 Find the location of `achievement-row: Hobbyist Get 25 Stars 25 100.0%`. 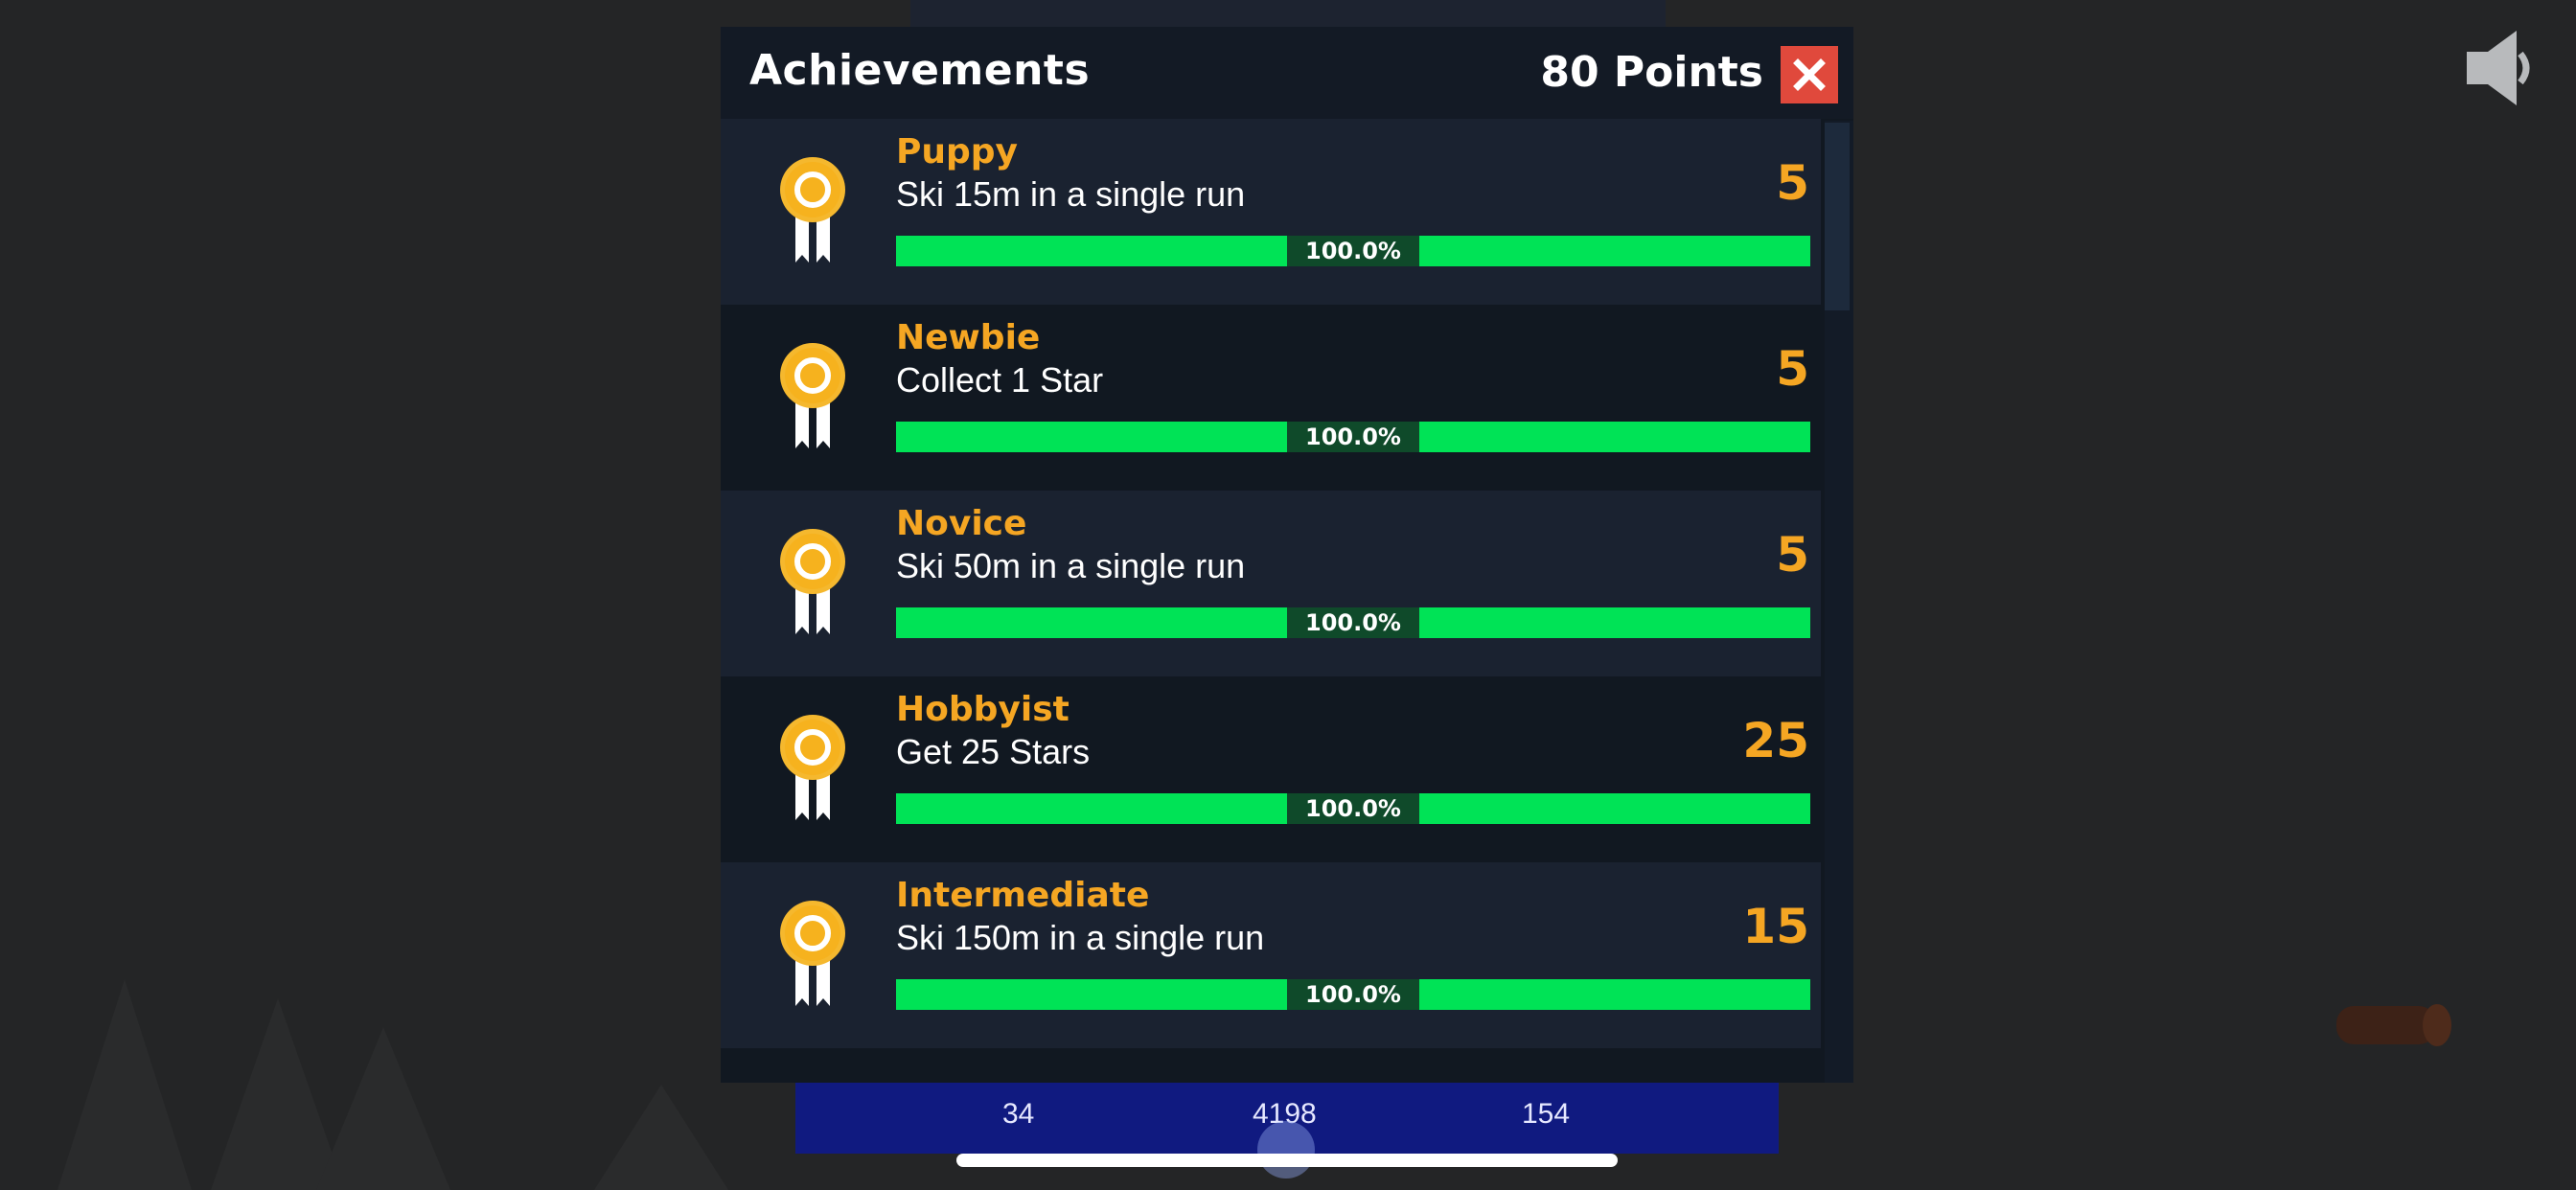

achievement-row: Hobbyist Get 25 Stars 25 100.0% is located at coordinates (1271, 769).